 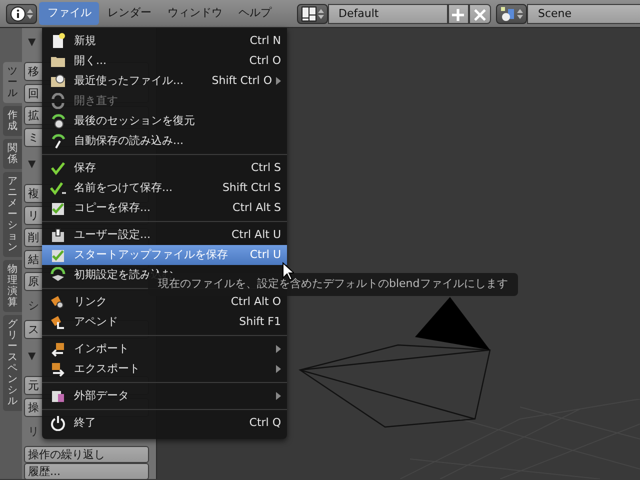 I want to click on section-label: リ, so click(x=33, y=432).